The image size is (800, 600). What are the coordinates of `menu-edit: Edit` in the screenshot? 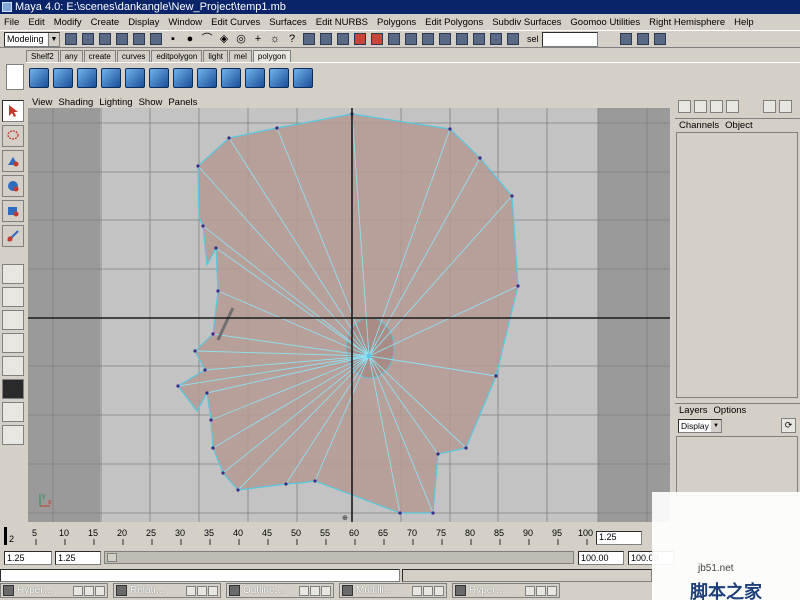 It's located at (36, 22).